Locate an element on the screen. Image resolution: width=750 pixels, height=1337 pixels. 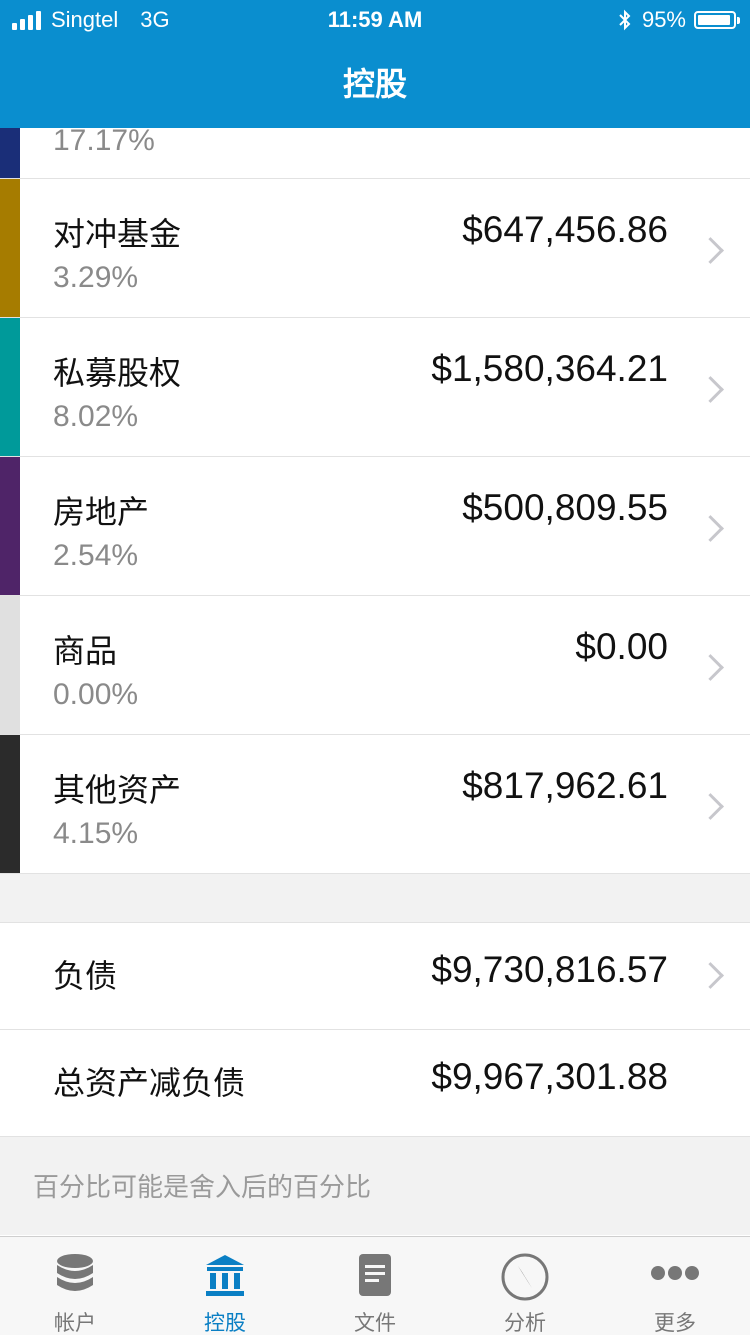
list-item-private-equity: 私募股权 $1,580,364.21 8.02% is located at coordinates (375, 387).